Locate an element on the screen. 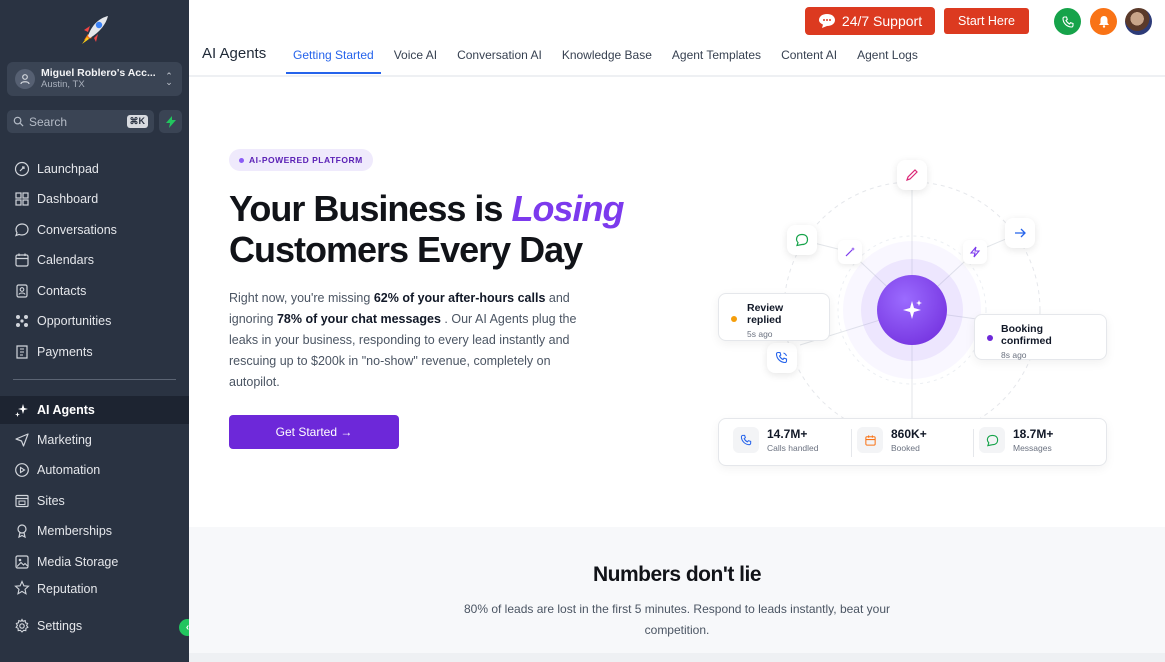 This screenshot has width=1165, height=662. sidebar-item-conversations: Conversations is located at coordinates (94, 230).